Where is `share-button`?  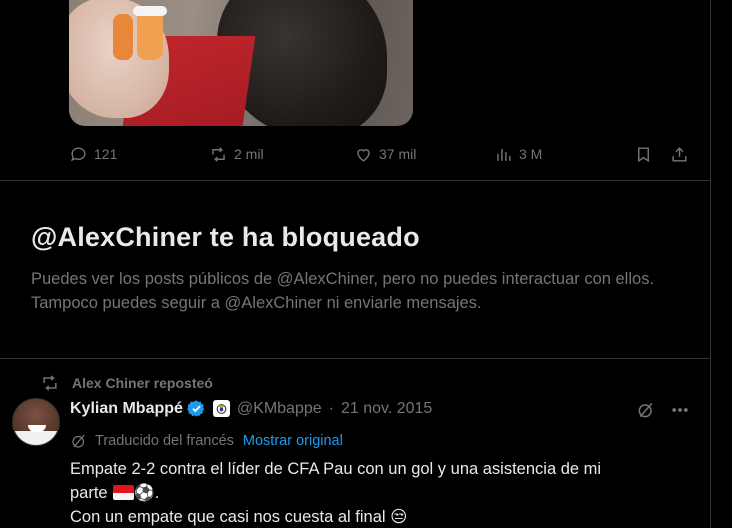
share-button is located at coordinates (679, 154).